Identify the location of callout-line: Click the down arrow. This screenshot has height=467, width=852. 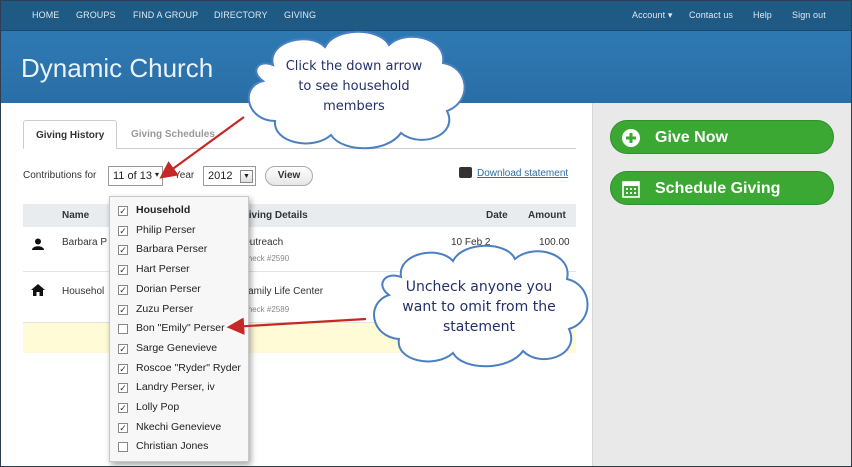
(354, 66).